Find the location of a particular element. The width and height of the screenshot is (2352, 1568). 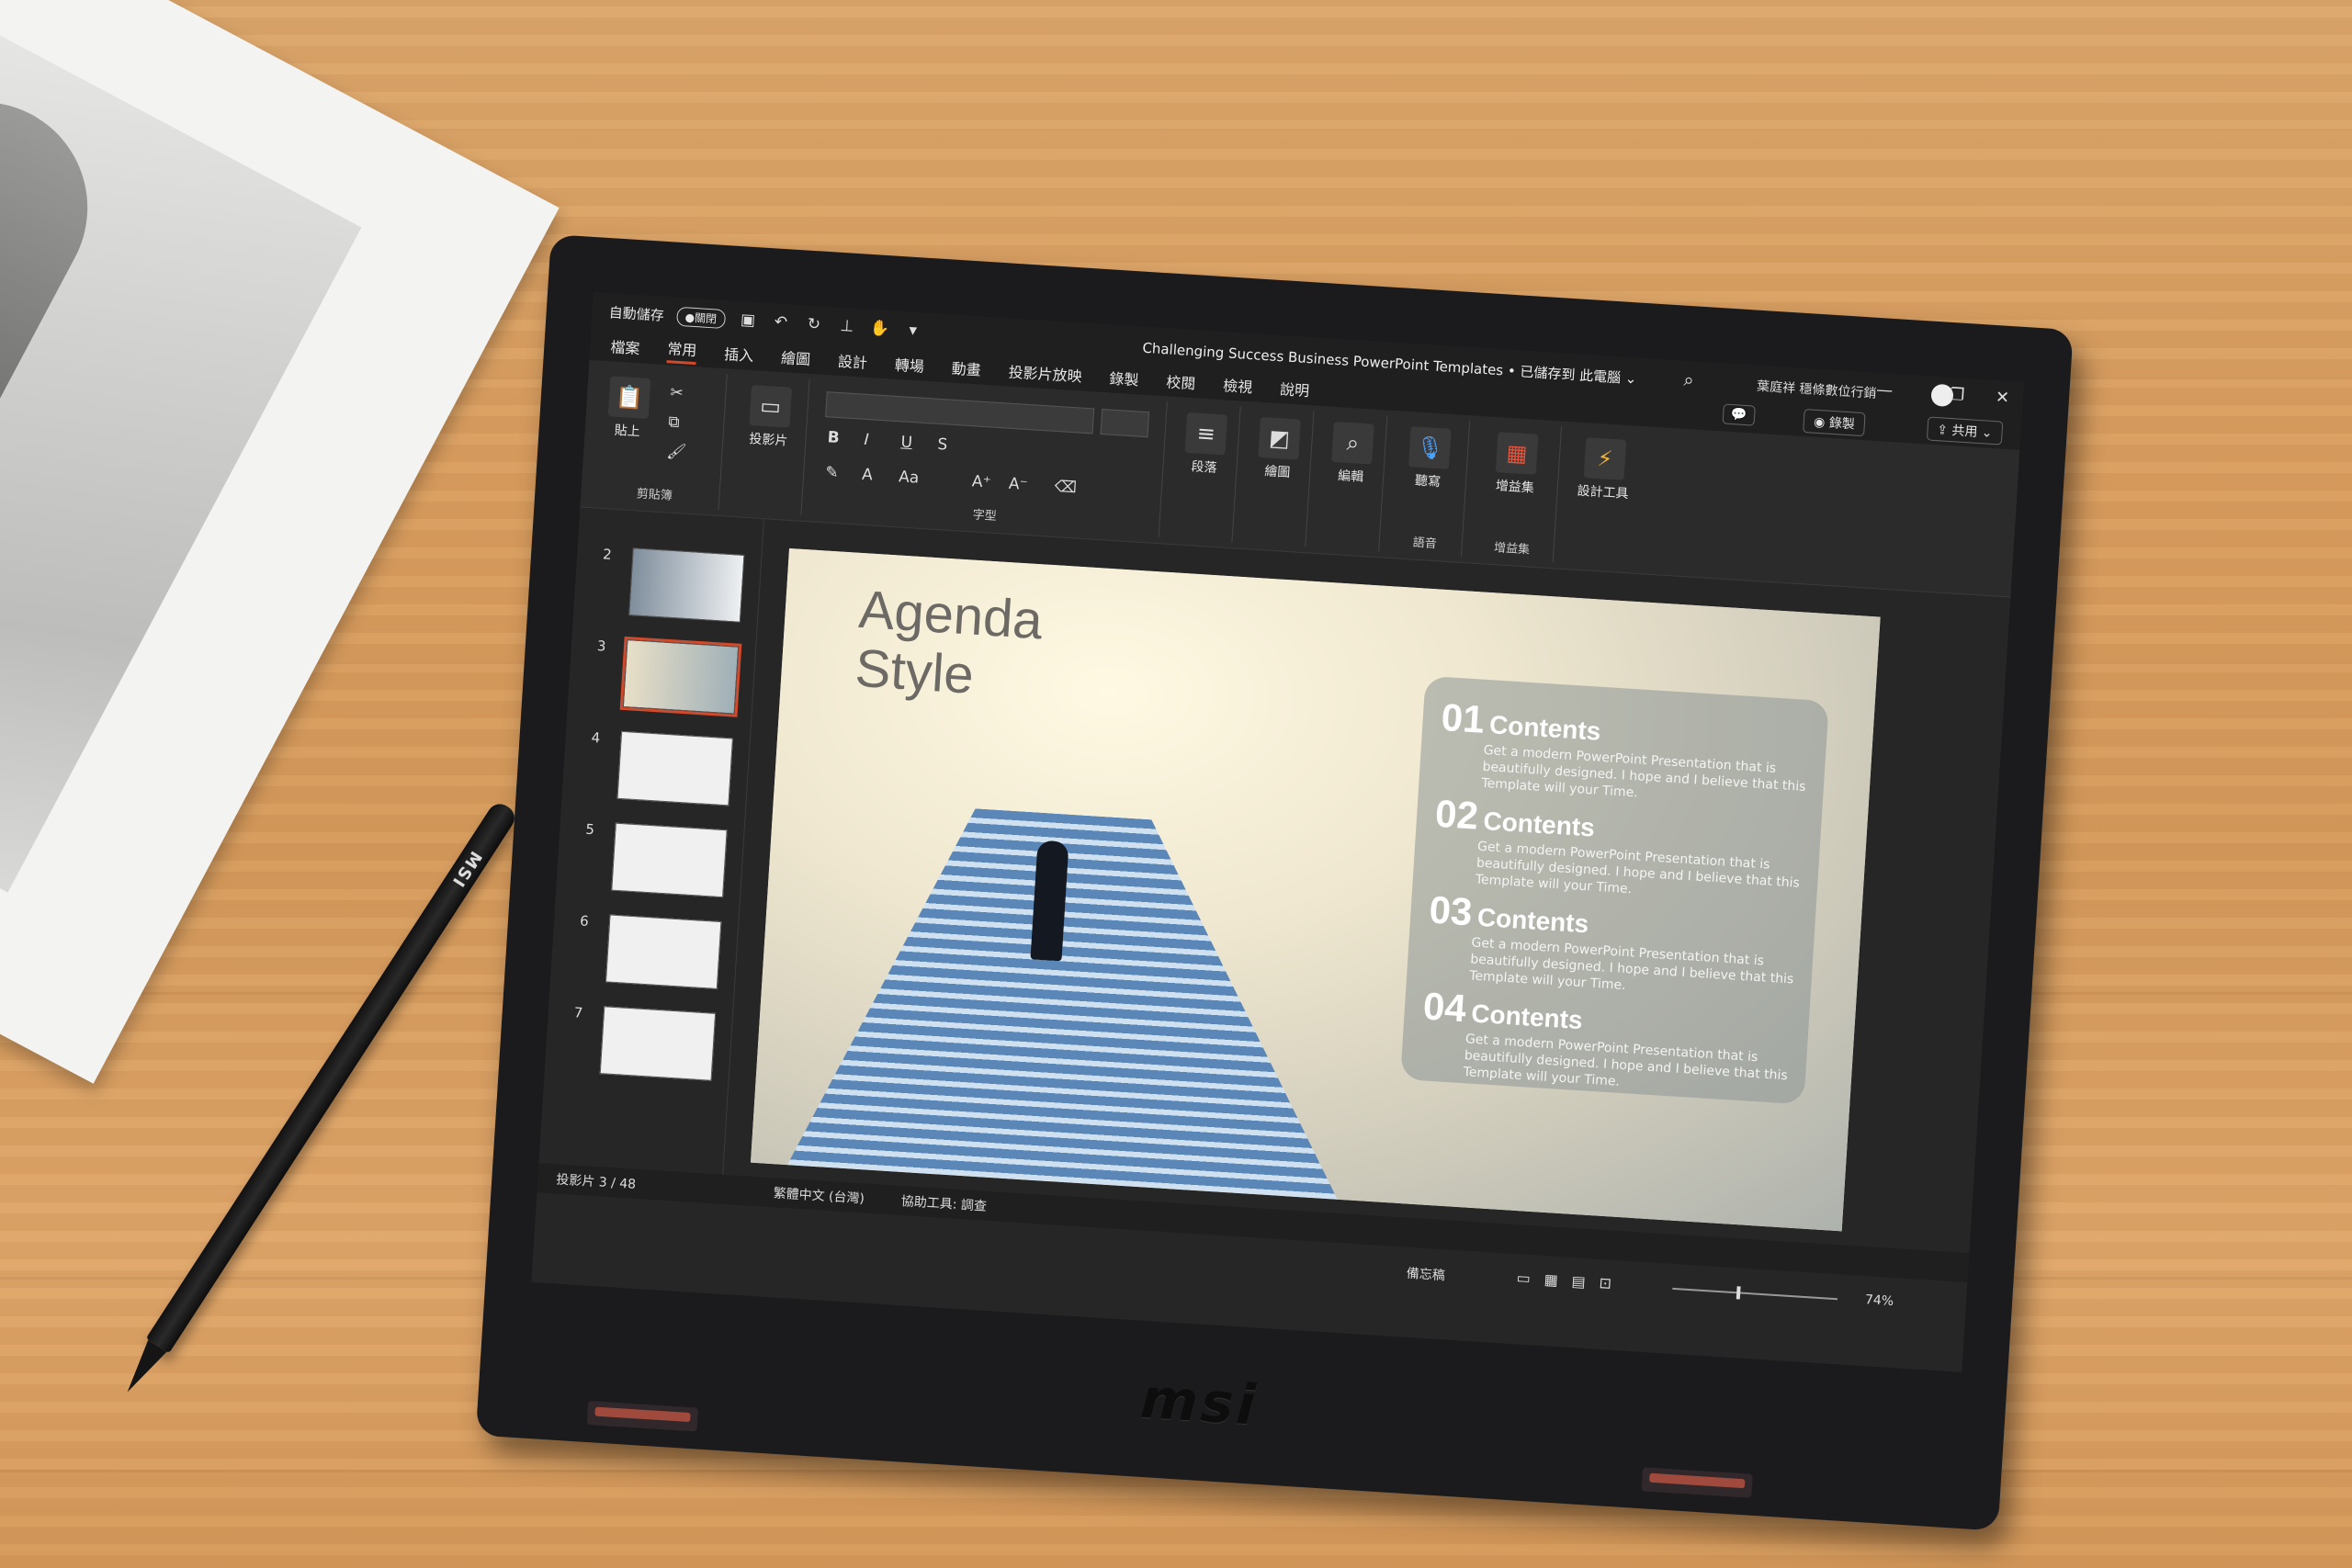

drawing-button: ◩ 繪圖 is located at coordinates (1279, 449).